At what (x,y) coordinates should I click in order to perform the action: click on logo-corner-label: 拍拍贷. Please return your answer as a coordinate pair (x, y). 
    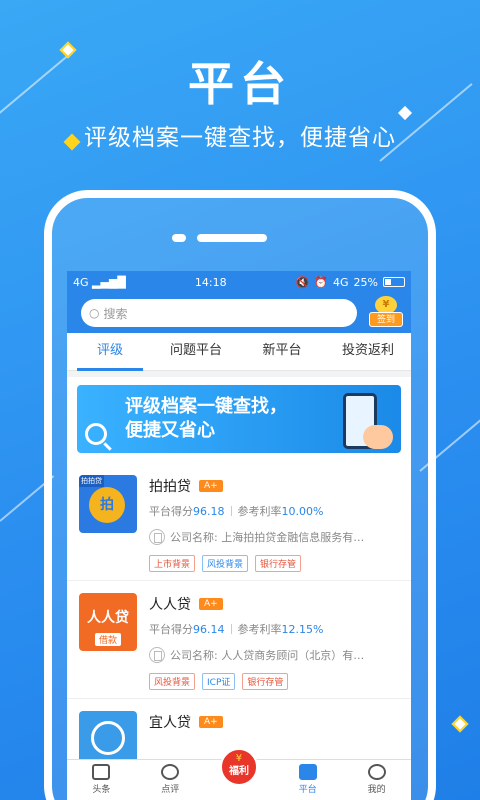
    Looking at the image, I should click on (91, 481).